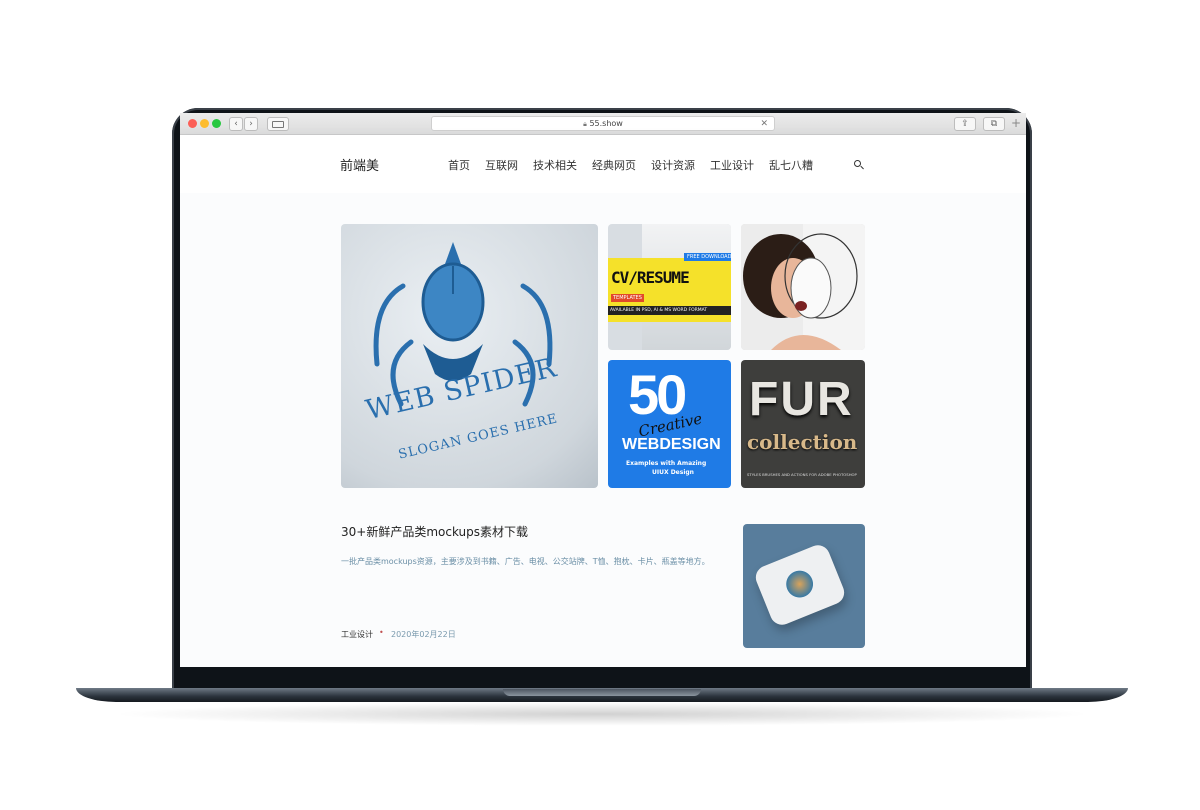 The image size is (1200, 810). I want to click on browser-toolbar: ‹ › 🔒︎ 55.show ✕ ⇪ ⧉ +, so click(603, 124).